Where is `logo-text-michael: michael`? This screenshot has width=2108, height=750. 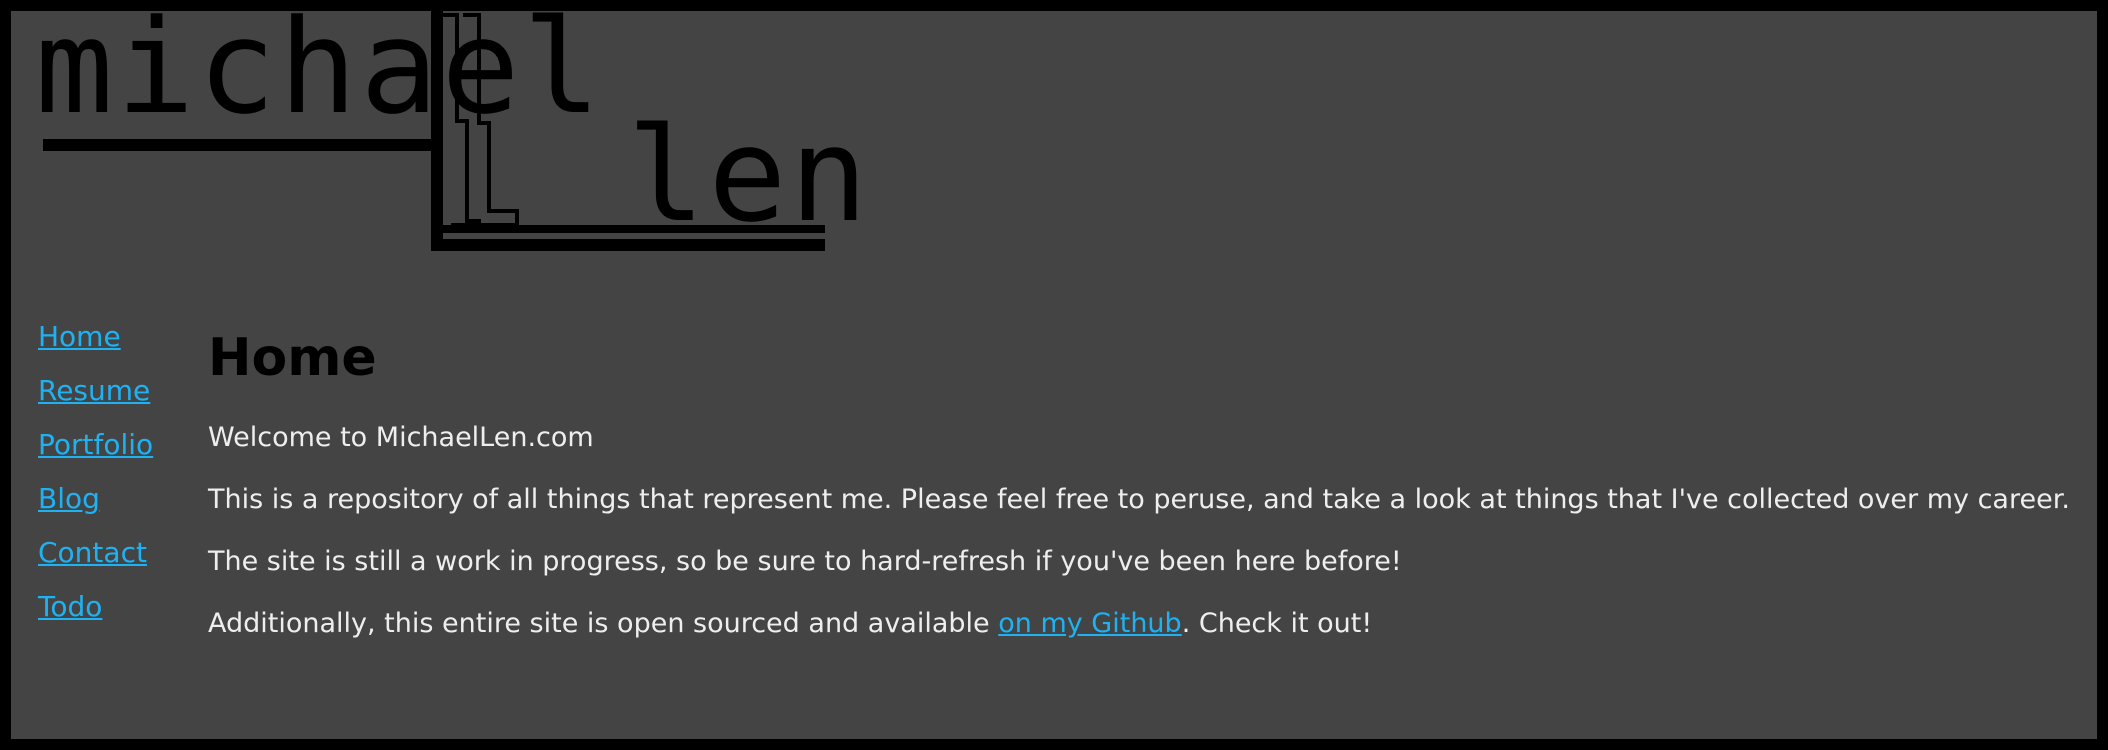 logo-text-michael: michael is located at coordinates (319, 77).